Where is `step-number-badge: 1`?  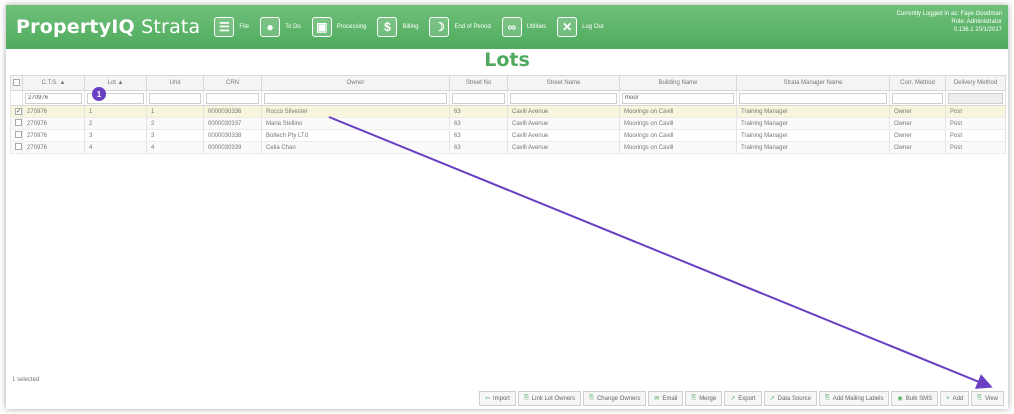 step-number-badge: 1 is located at coordinates (99, 94).